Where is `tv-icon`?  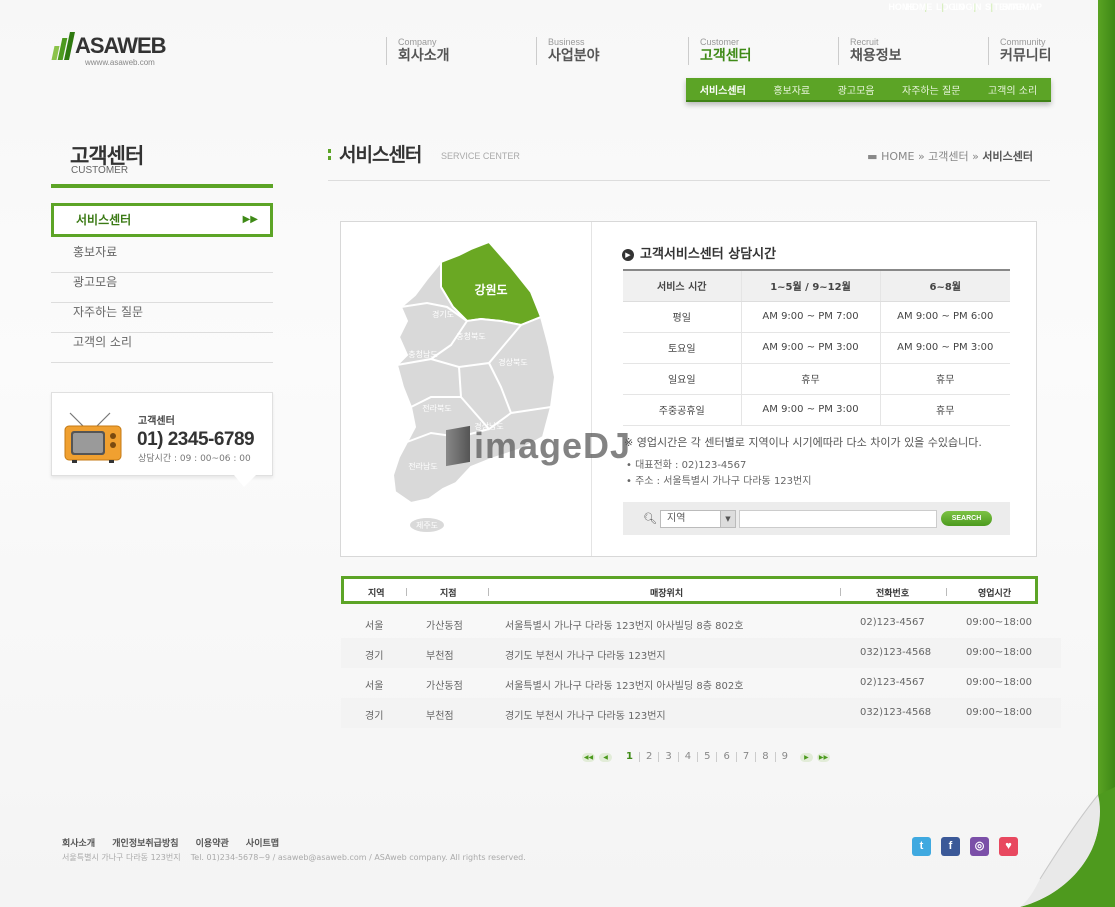
tv-icon is located at coordinates (93, 437).